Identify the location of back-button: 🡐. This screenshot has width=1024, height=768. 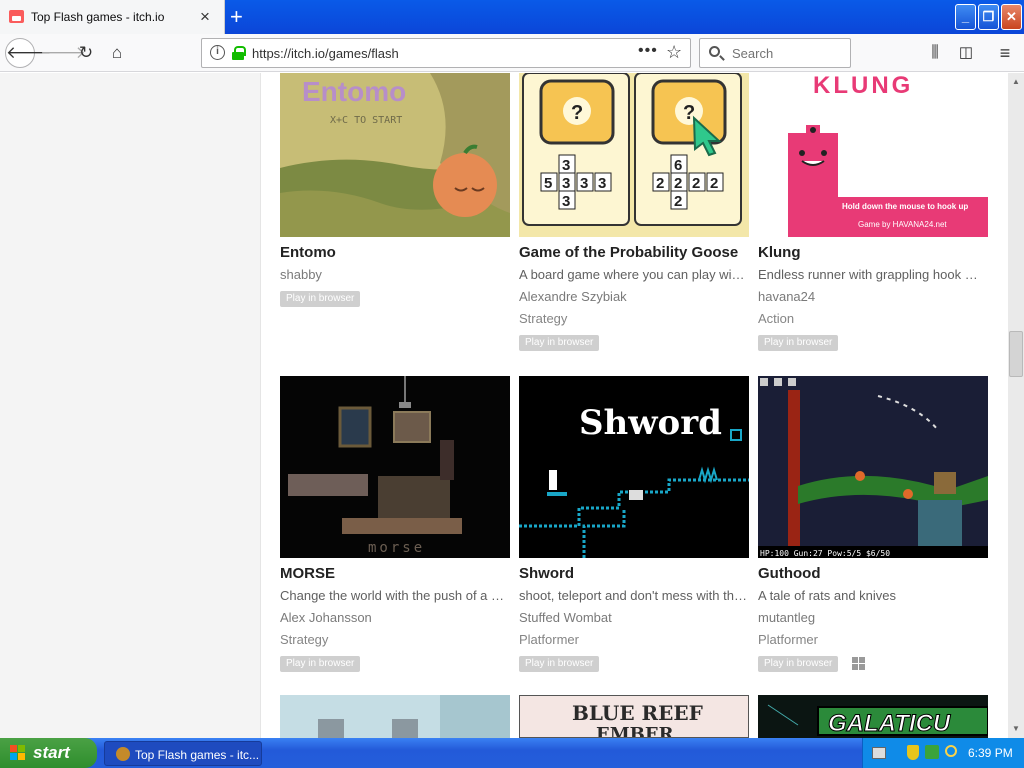
(28, 53).